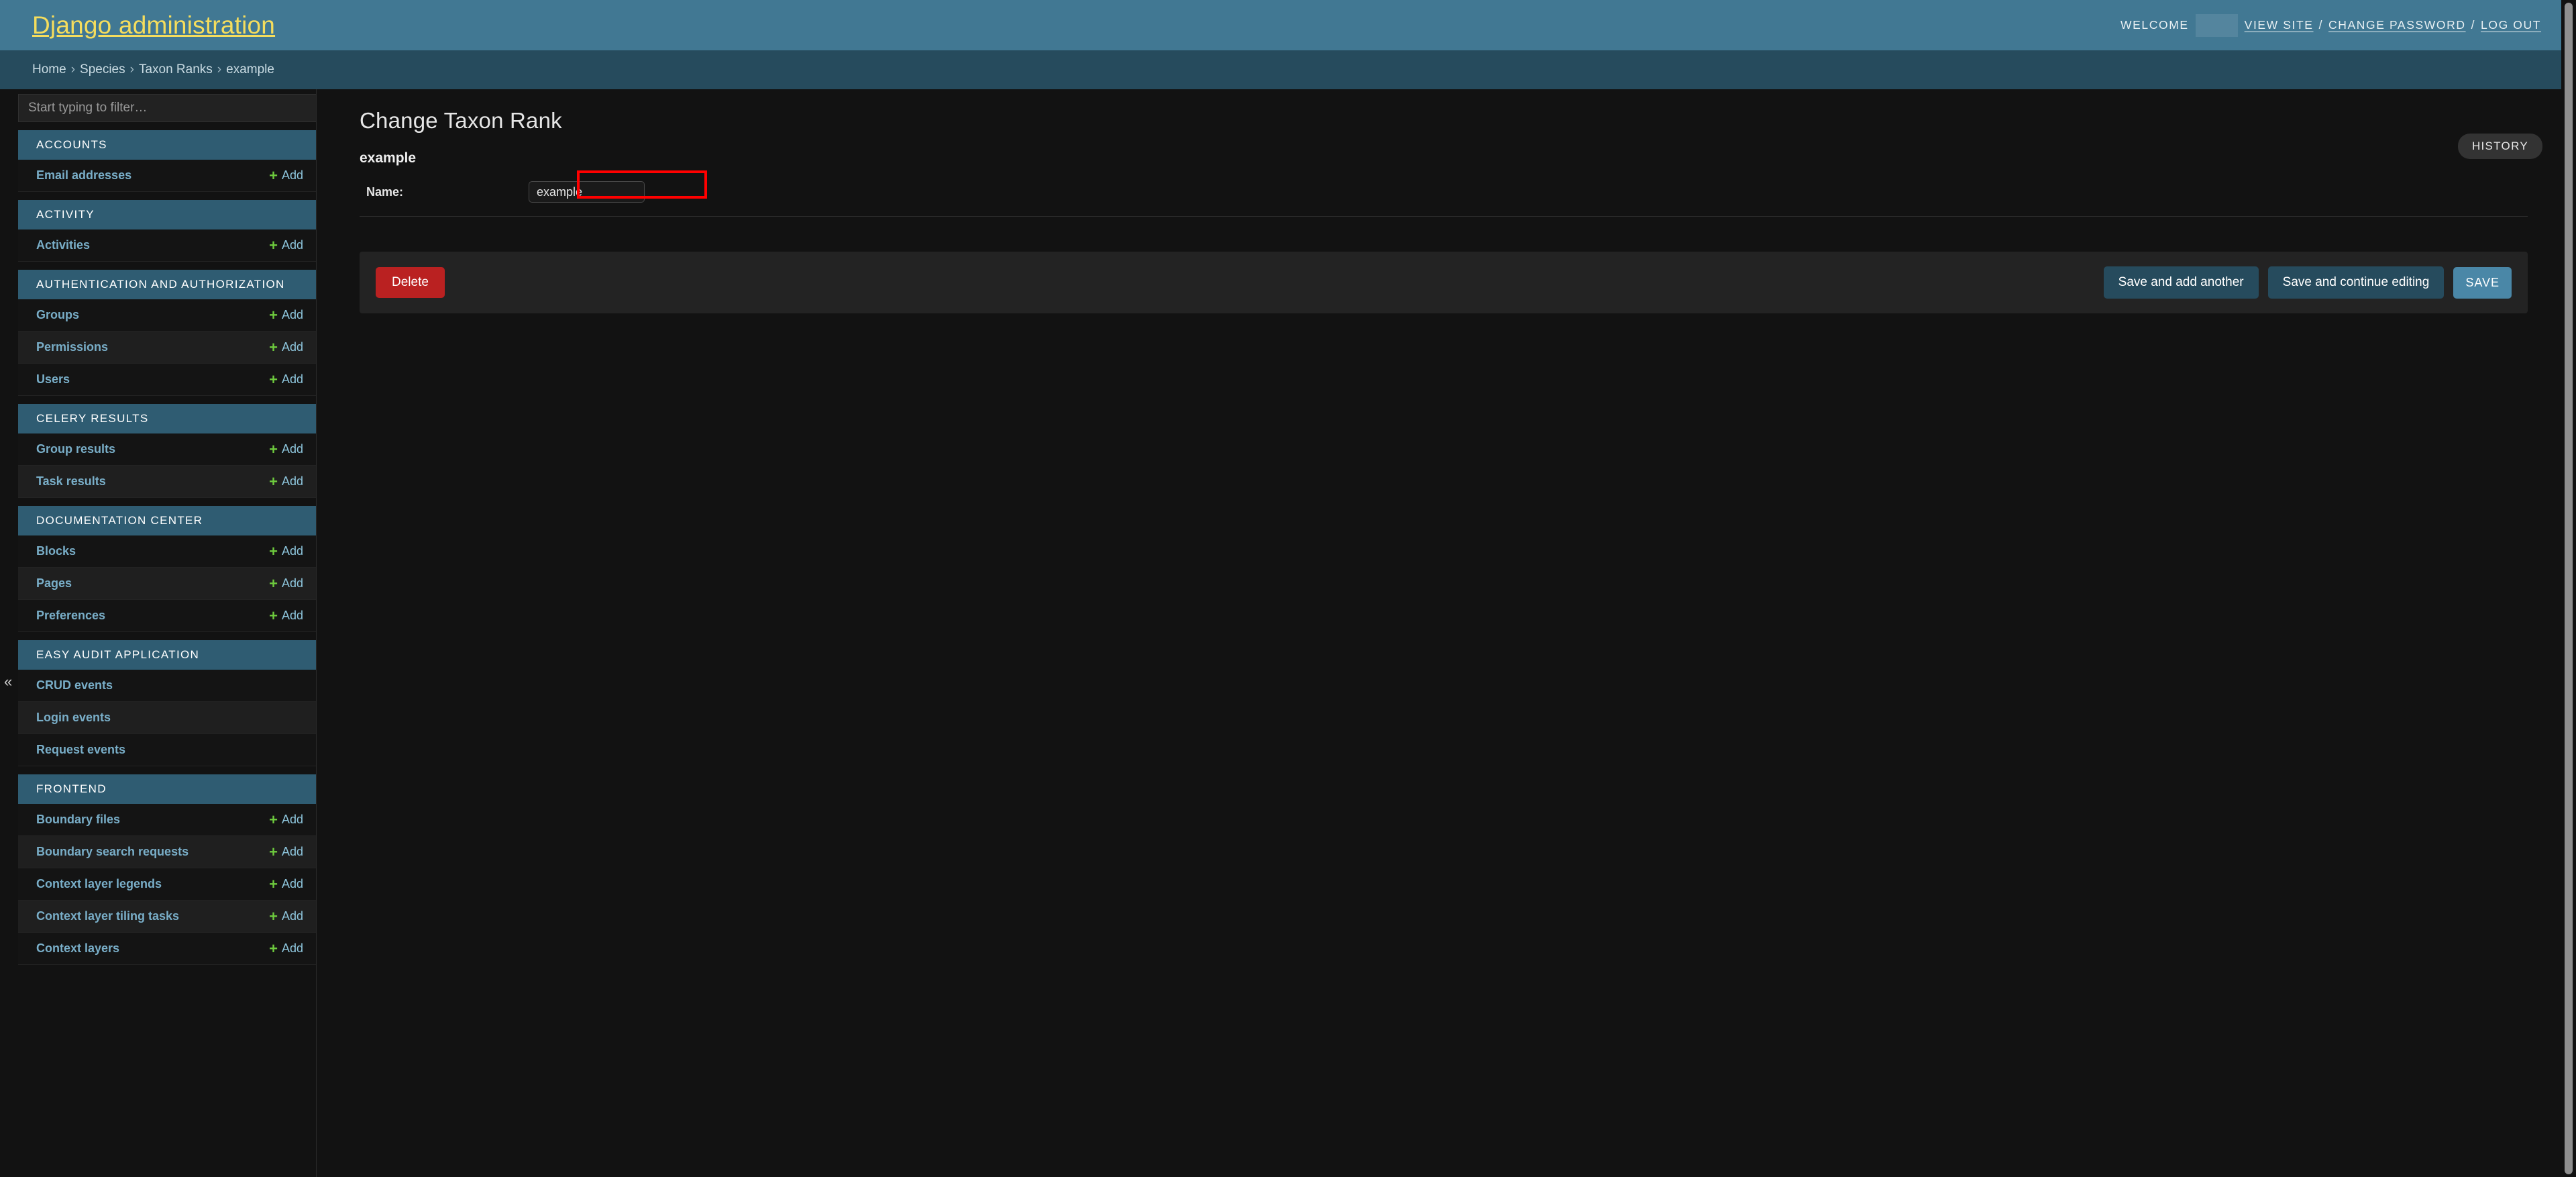 The width and height of the screenshot is (2576, 1177). What do you see at coordinates (167, 108) in the screenshot?
I see `sidebar-filter-input` at bounding box center [167, 108].